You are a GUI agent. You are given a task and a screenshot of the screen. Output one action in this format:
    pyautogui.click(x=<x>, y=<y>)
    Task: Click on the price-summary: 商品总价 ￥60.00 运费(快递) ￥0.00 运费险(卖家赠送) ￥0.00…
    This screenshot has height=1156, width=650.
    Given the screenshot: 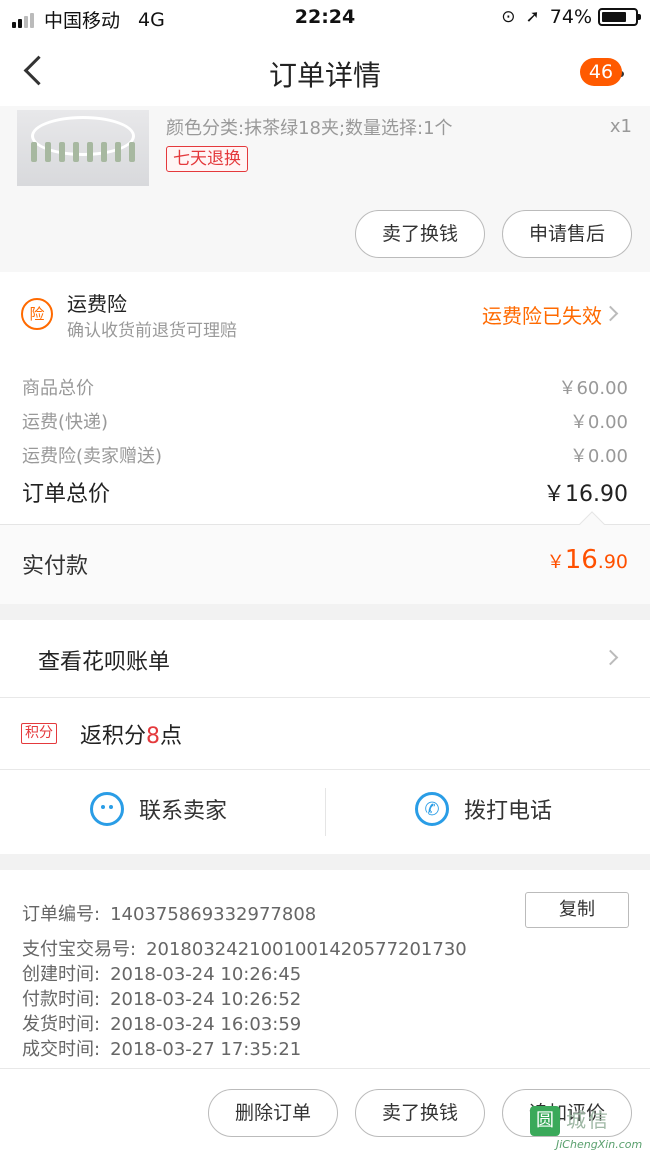 What is the action you would take?
    pyautogui.click(x=325, y=440)
    